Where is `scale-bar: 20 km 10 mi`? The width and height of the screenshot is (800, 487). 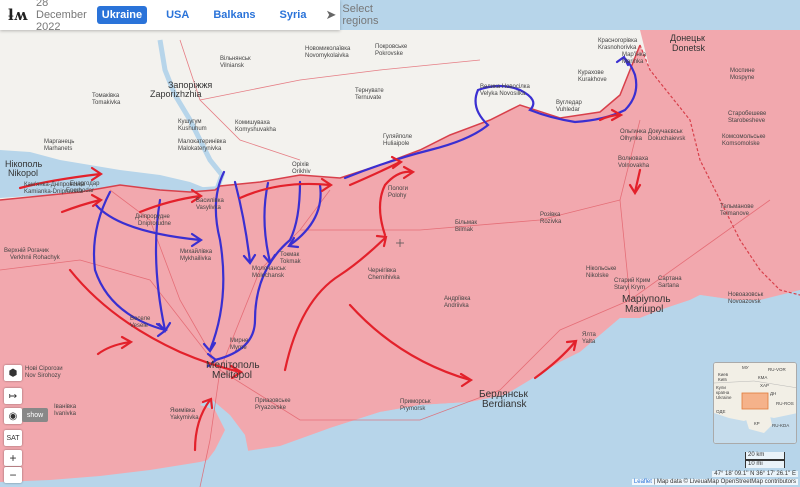 scale-bar: 20 km 10 mi is located at coordinates (765, 460).